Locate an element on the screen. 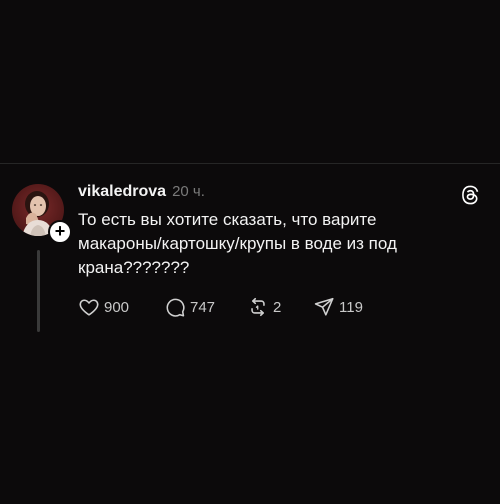 The image size is (500, 504). speech-bubble-icon is located at coordinates (175, 307).